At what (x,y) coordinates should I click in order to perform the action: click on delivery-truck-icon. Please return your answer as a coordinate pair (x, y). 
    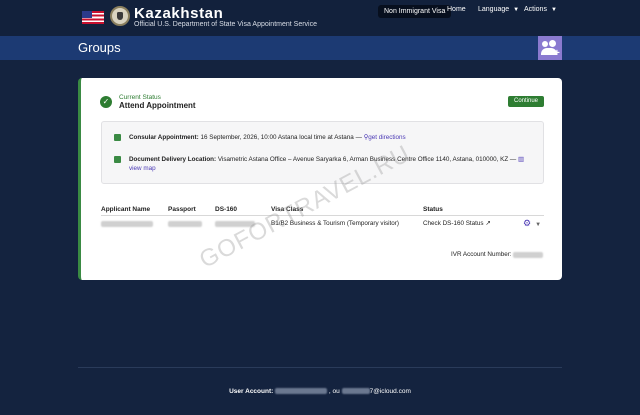
    Looking at the image, I should click on (117, 159).